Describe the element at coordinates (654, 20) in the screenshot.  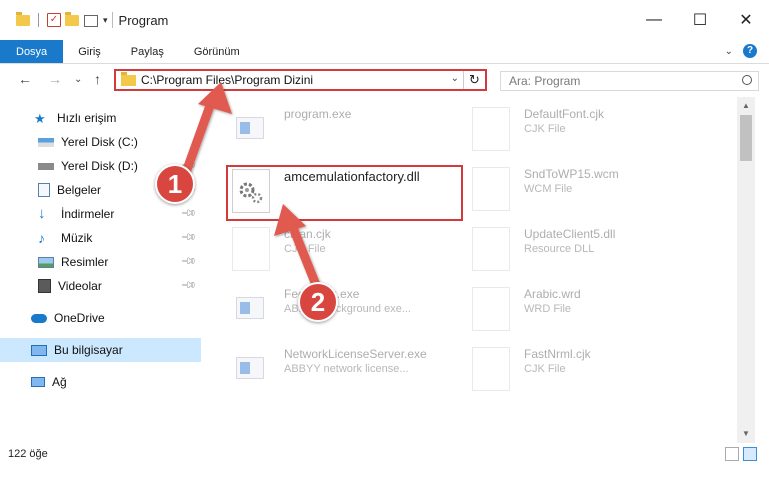
I see `minimize-button: —` at that location.